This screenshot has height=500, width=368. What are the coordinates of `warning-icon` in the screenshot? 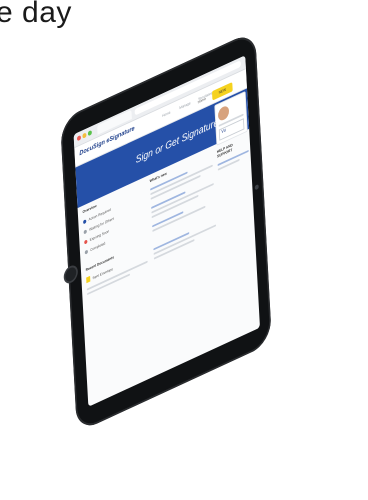 It's located at (86, 241).